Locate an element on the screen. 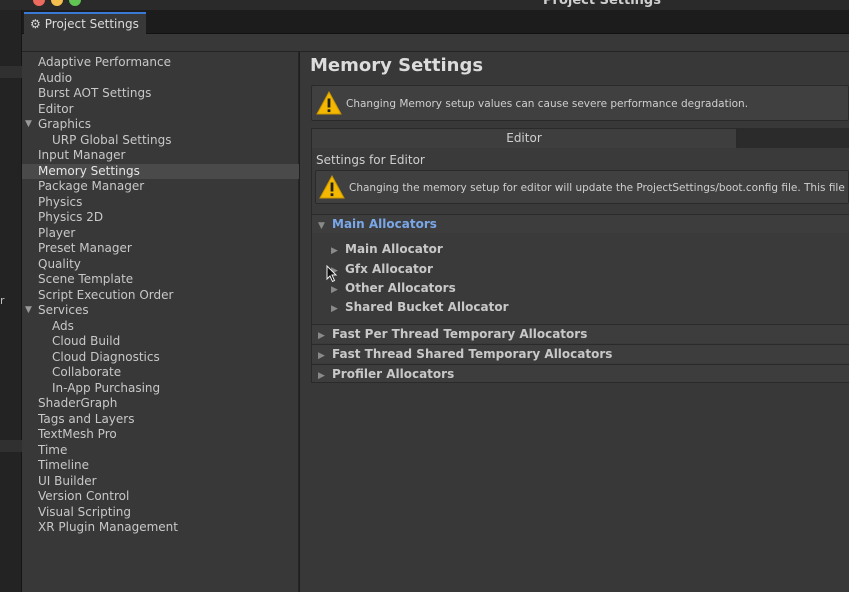  sidebar-item-quality: Quality is located at coordinates (160, 265).